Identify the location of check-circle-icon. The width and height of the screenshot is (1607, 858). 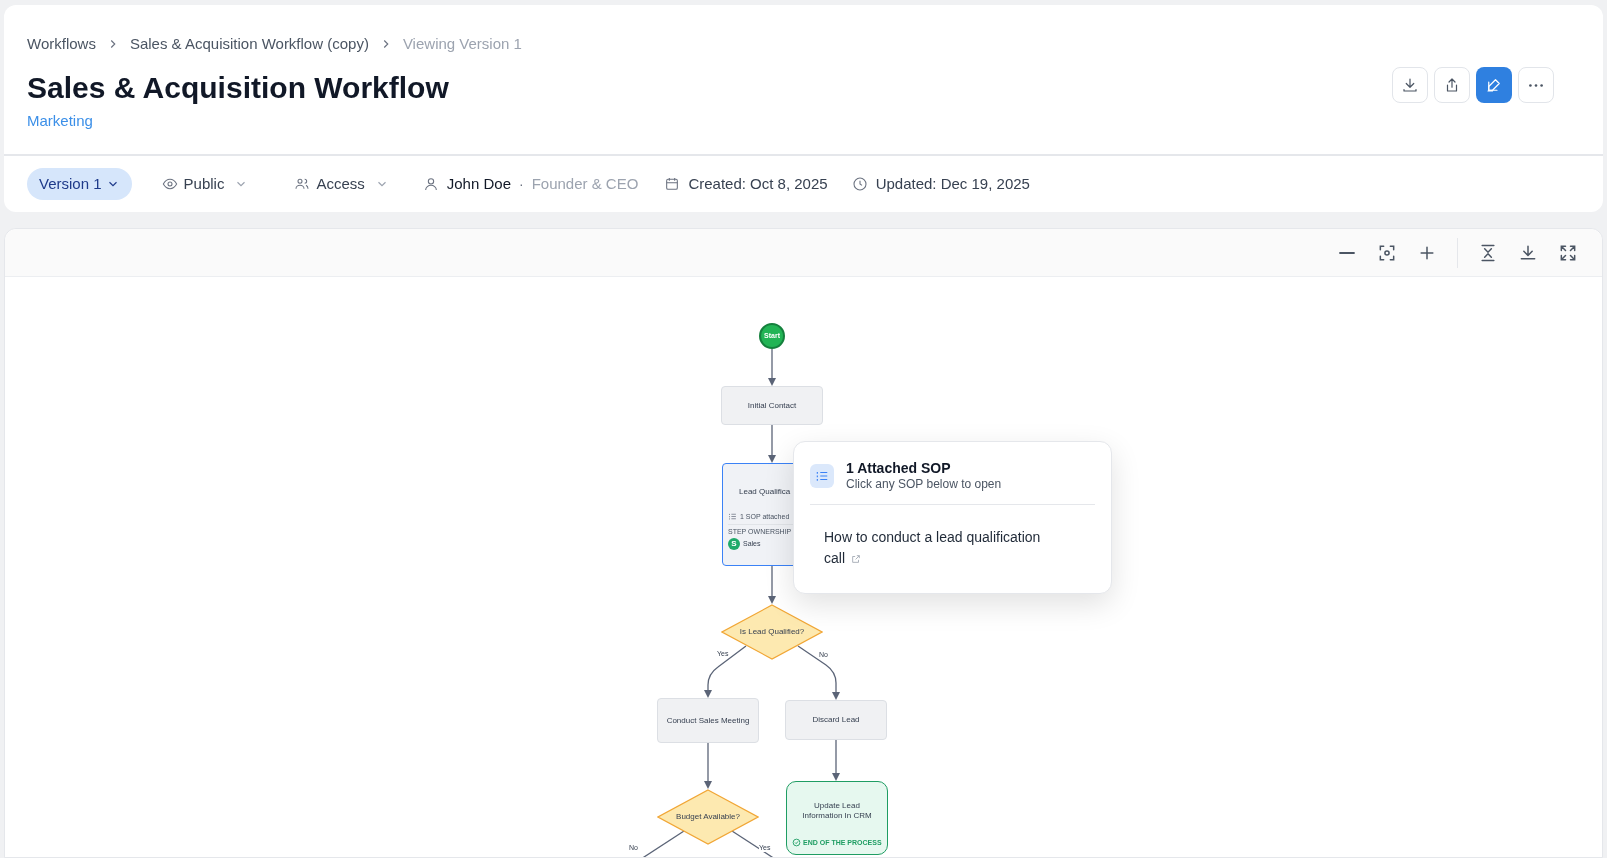
(796, 843).